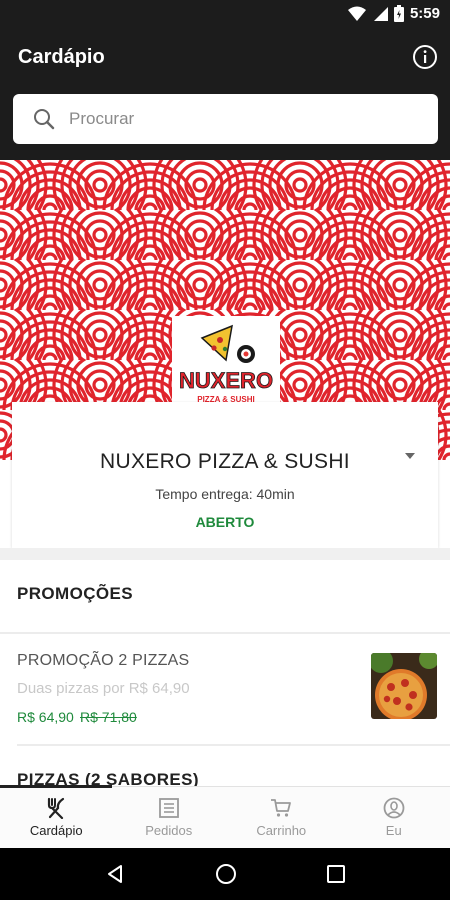 The image size is (450, 900). I want to click on search-placeholder: Procurar, so click(102, 118).